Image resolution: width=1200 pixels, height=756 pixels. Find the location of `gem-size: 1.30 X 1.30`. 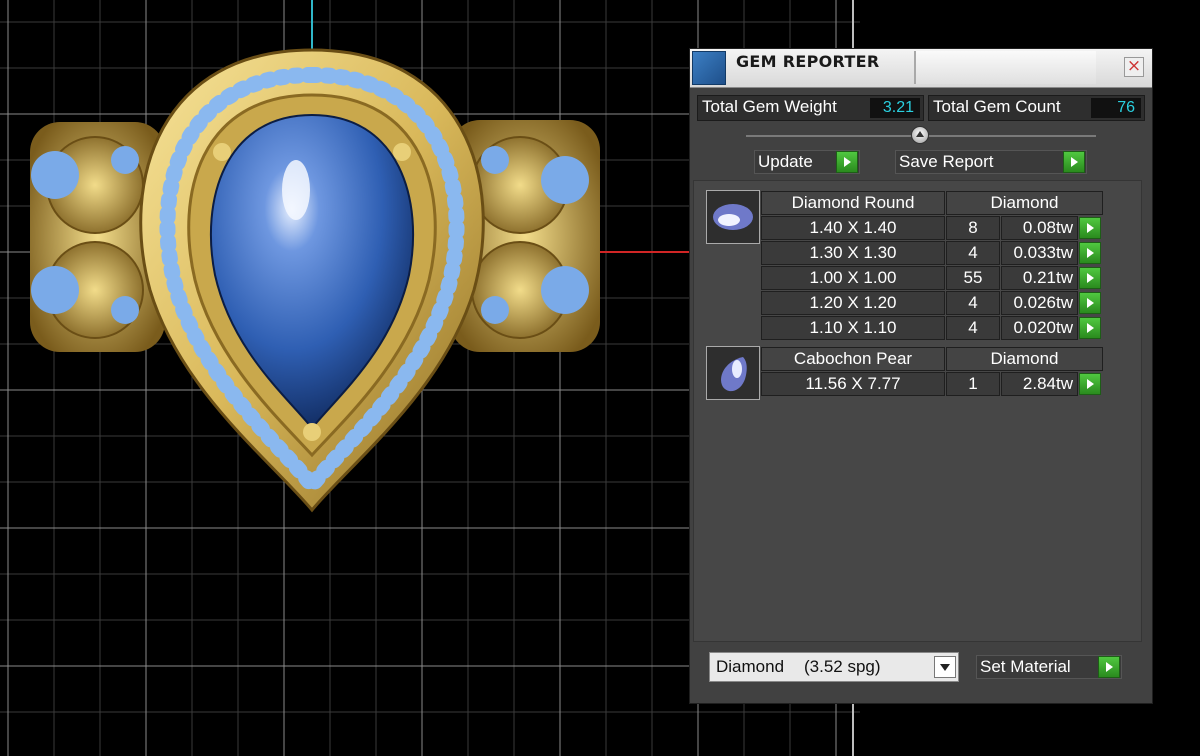

gem-size: 1.30 X 1.30 is located at coordinates (853, 253).